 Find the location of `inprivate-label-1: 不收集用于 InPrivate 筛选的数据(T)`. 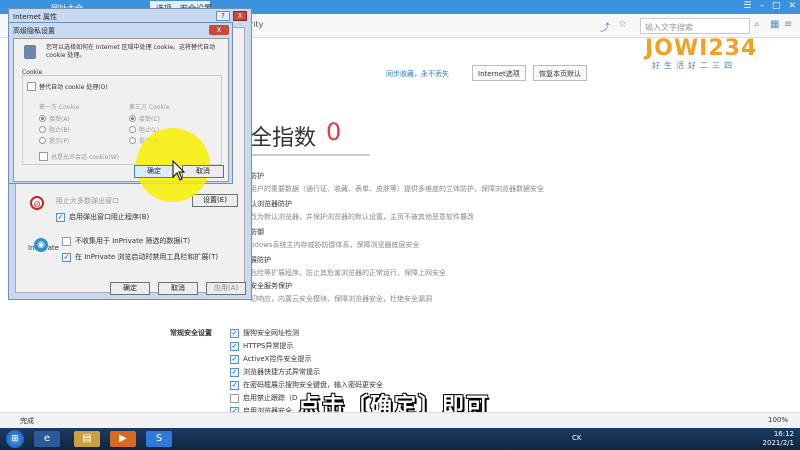

inprivate-label-1: 不收集用于 InPrivate 筛选的数据(T) is located at coordinates (133, 241).